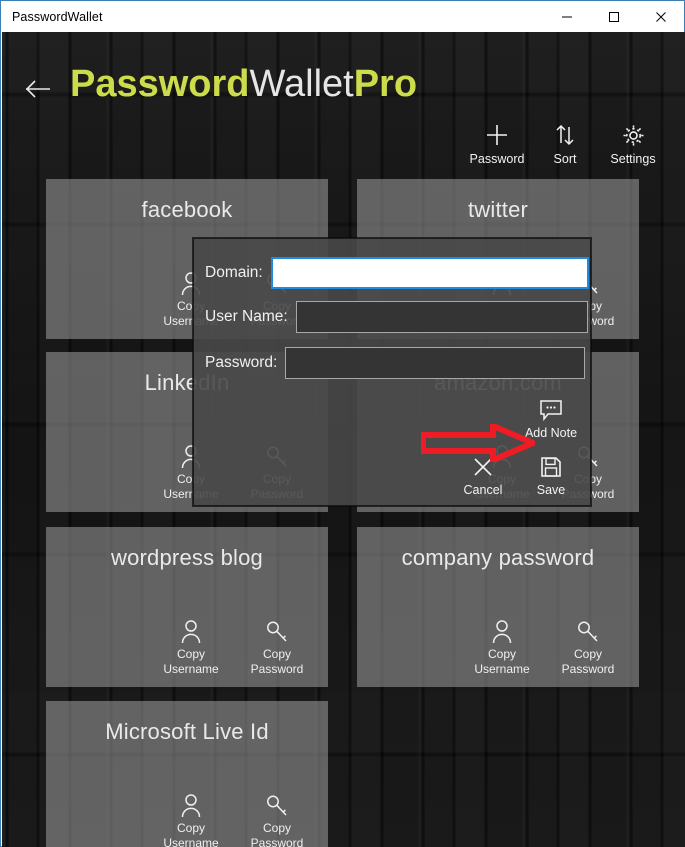  What do you see at coordinates (551, 467) in the screenshot?
I see `floppy-disk-icon` at bounding box center [551, 467].